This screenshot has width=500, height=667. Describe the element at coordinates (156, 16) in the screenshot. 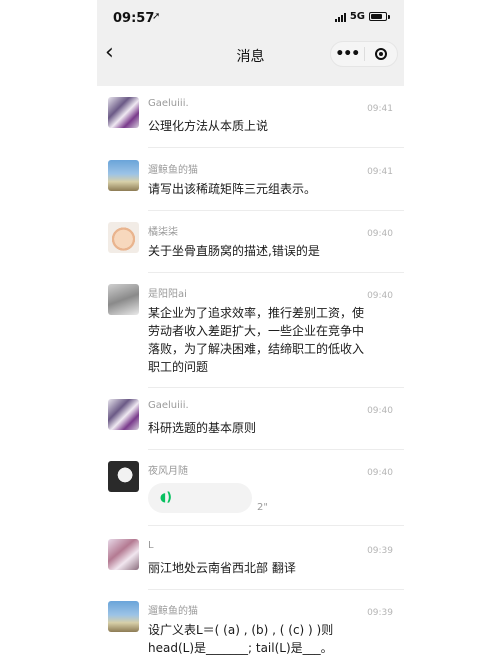

I see `location-arrow-icon: ➚` at that location.